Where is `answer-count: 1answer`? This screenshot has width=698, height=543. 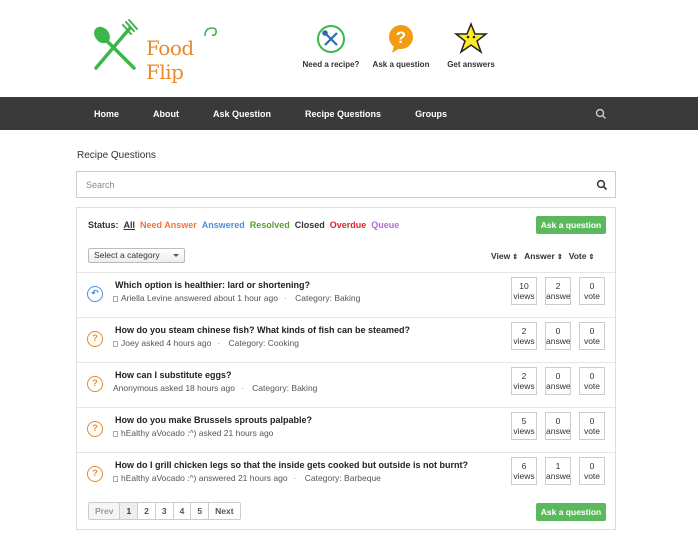 answer-count: 1answer is located at coordinates (558, 471).